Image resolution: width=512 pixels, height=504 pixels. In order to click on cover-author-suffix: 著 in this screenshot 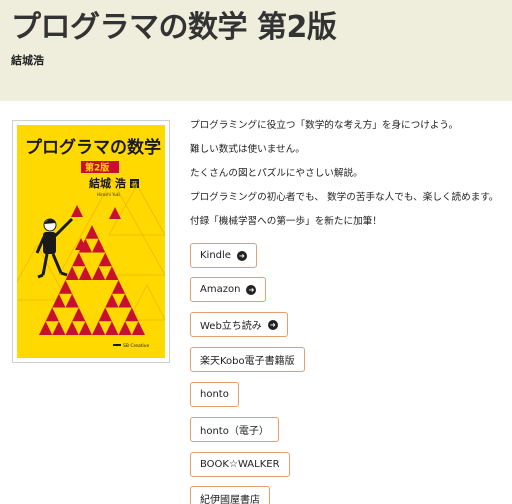, I will do `click(134, 184)`.